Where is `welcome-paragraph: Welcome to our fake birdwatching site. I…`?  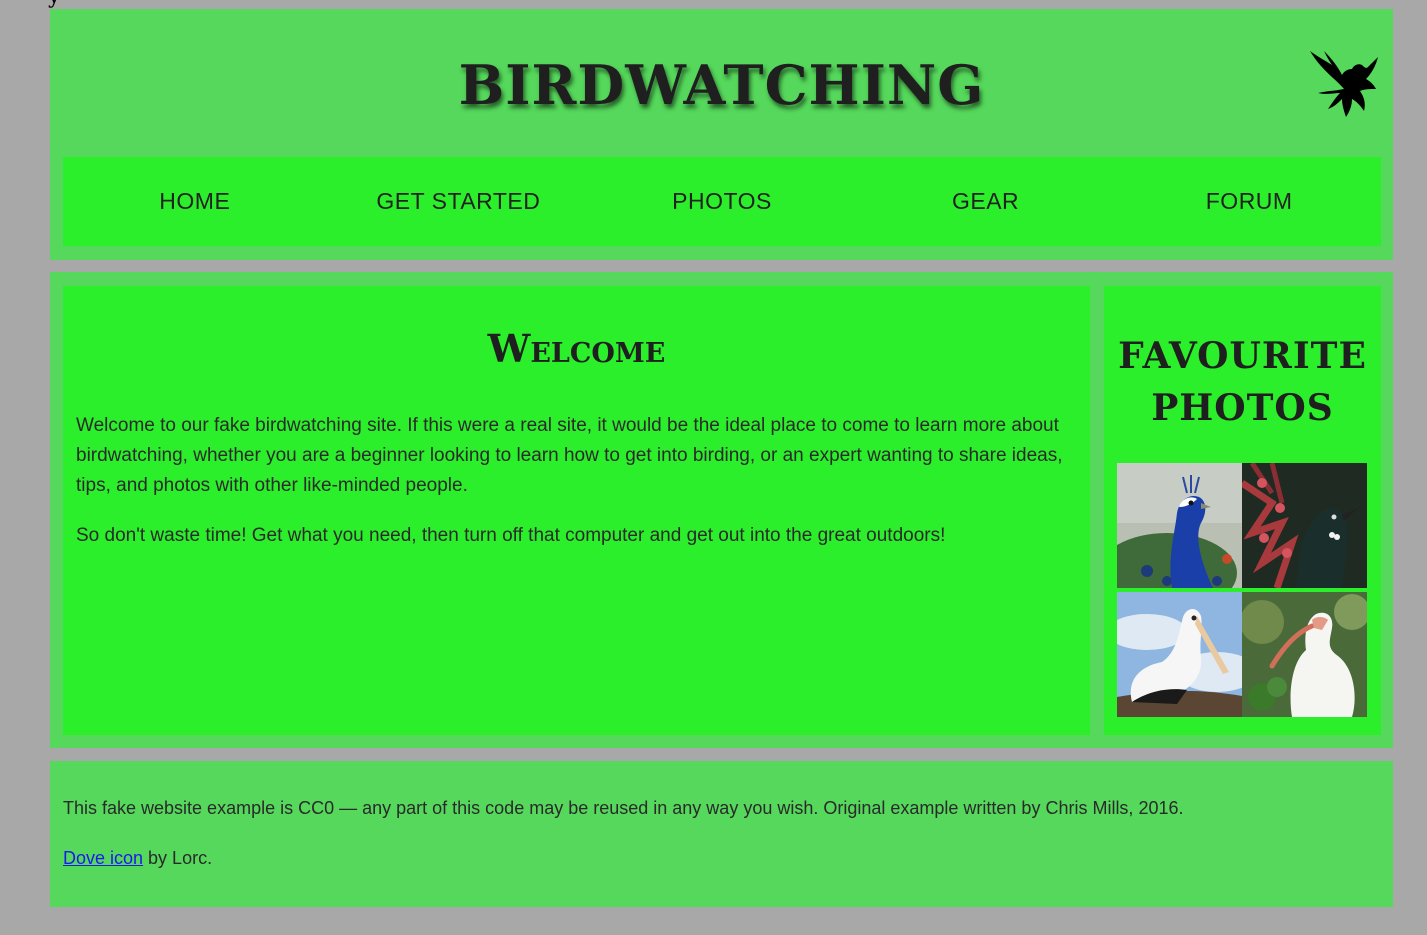 welcome-paragraph: Welcome to our fake birdwatching site. I… is located at coordinates (569, 455).